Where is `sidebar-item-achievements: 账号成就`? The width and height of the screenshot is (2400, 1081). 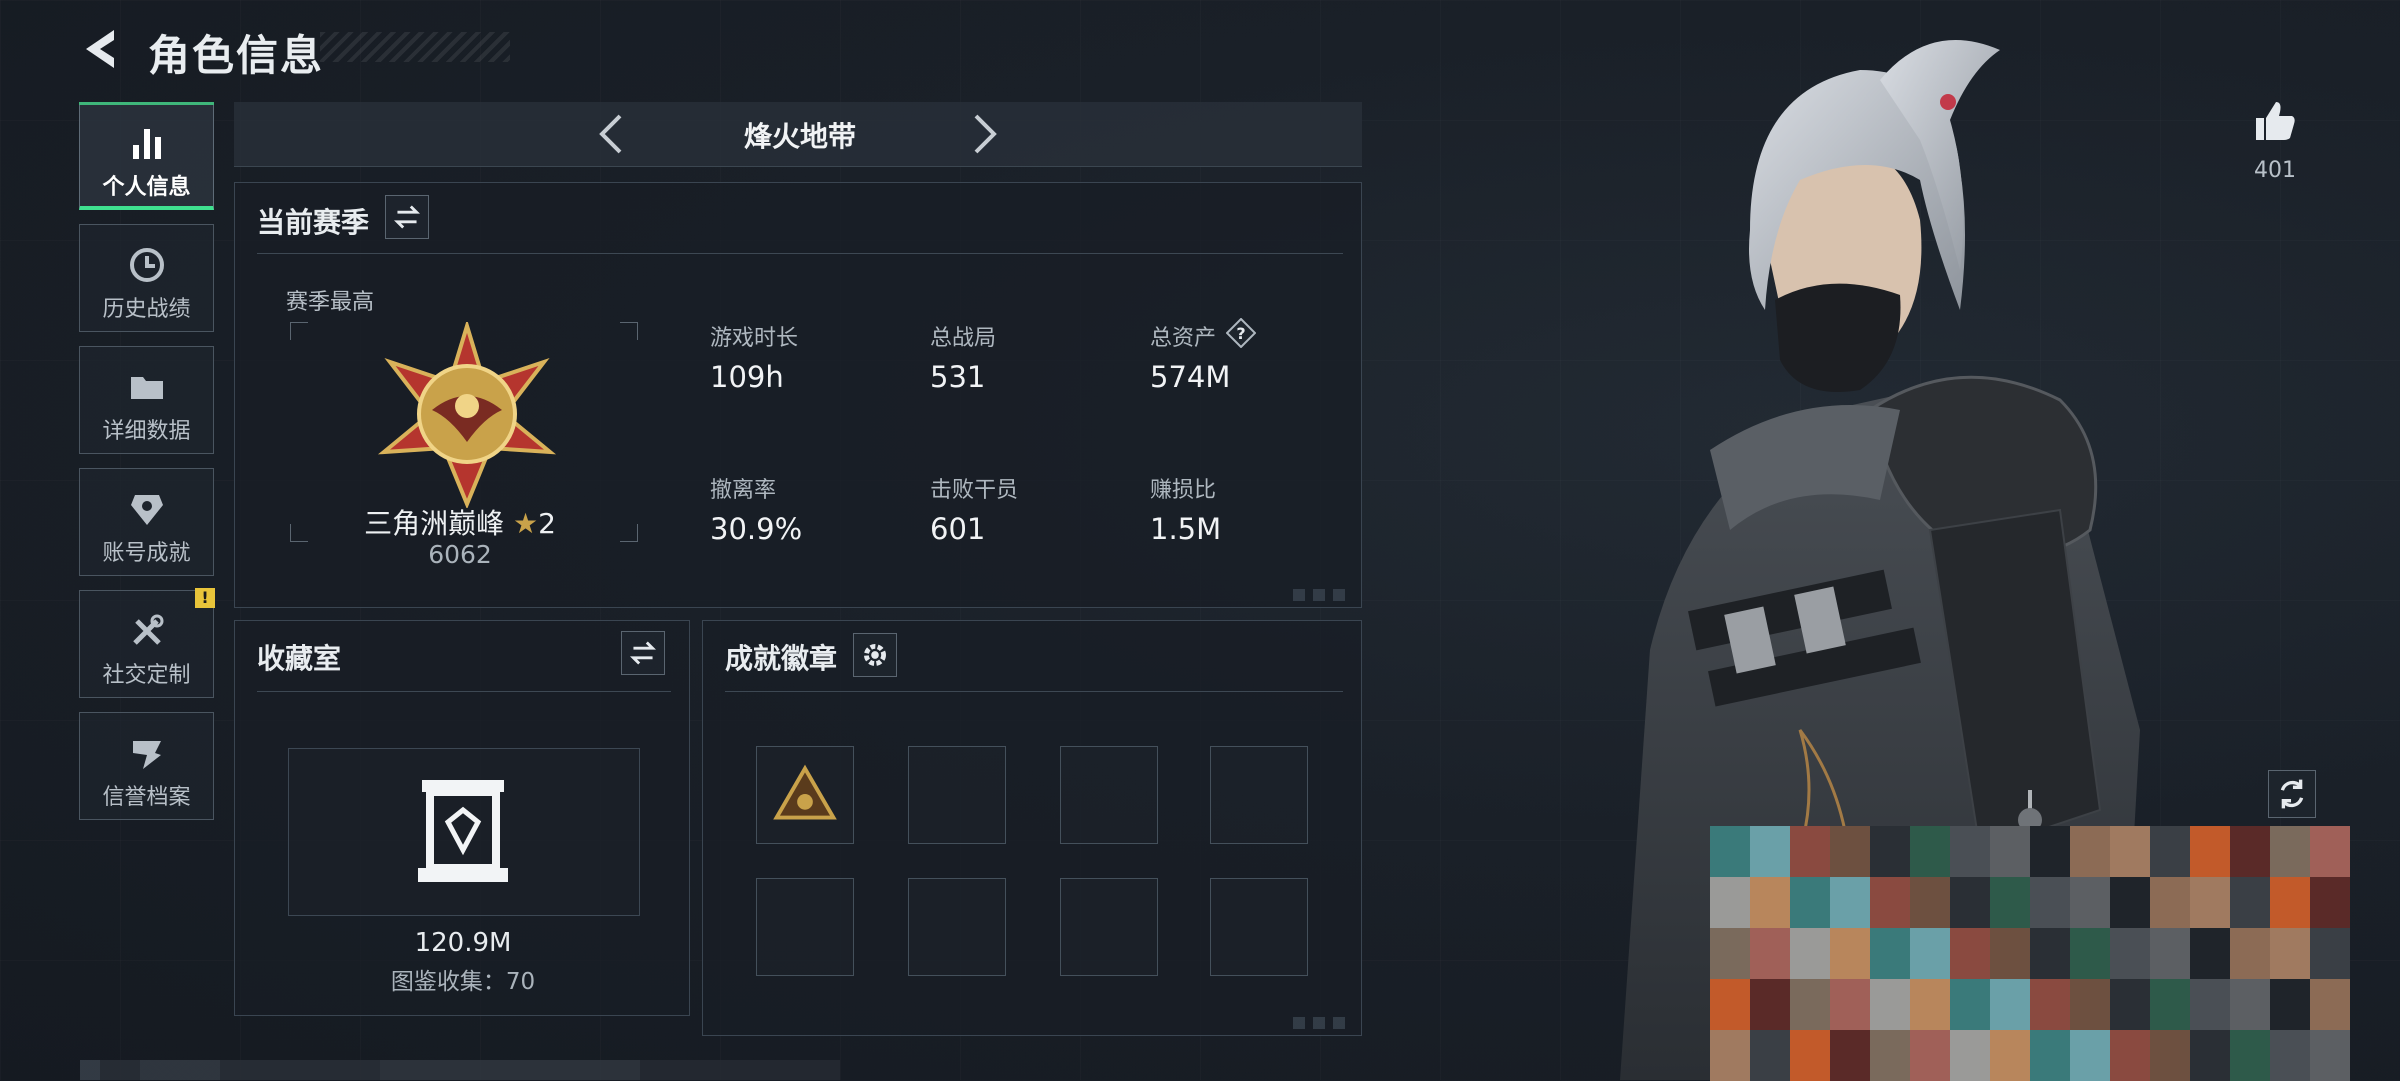 sidebar-item-achievements: 账号成就 is located at coordinates (146, 522).